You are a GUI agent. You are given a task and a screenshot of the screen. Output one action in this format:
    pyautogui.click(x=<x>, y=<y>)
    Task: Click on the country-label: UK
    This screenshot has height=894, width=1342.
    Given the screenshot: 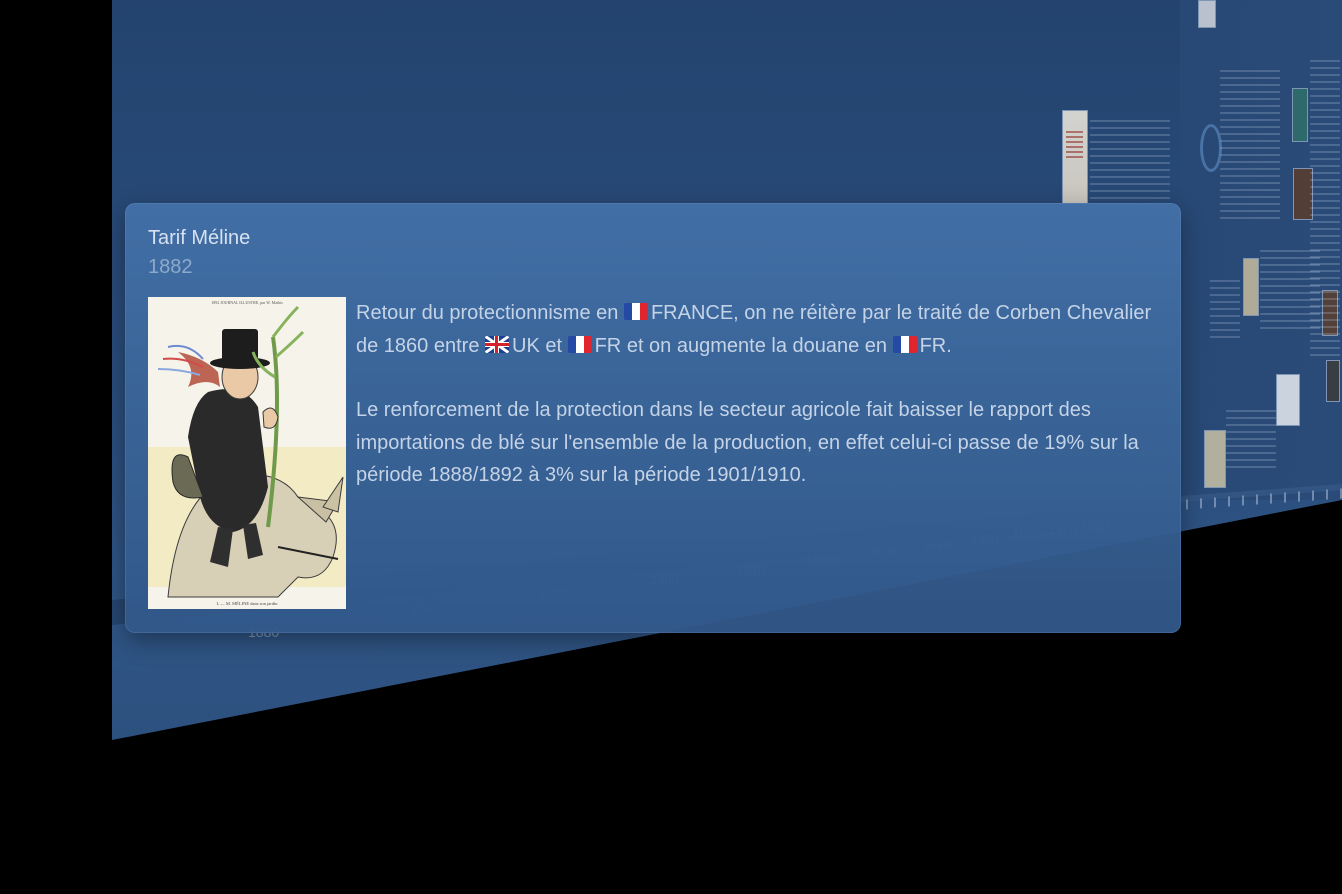 What is the action you would take?
    pyautogui.click(x=526, y=345)
    